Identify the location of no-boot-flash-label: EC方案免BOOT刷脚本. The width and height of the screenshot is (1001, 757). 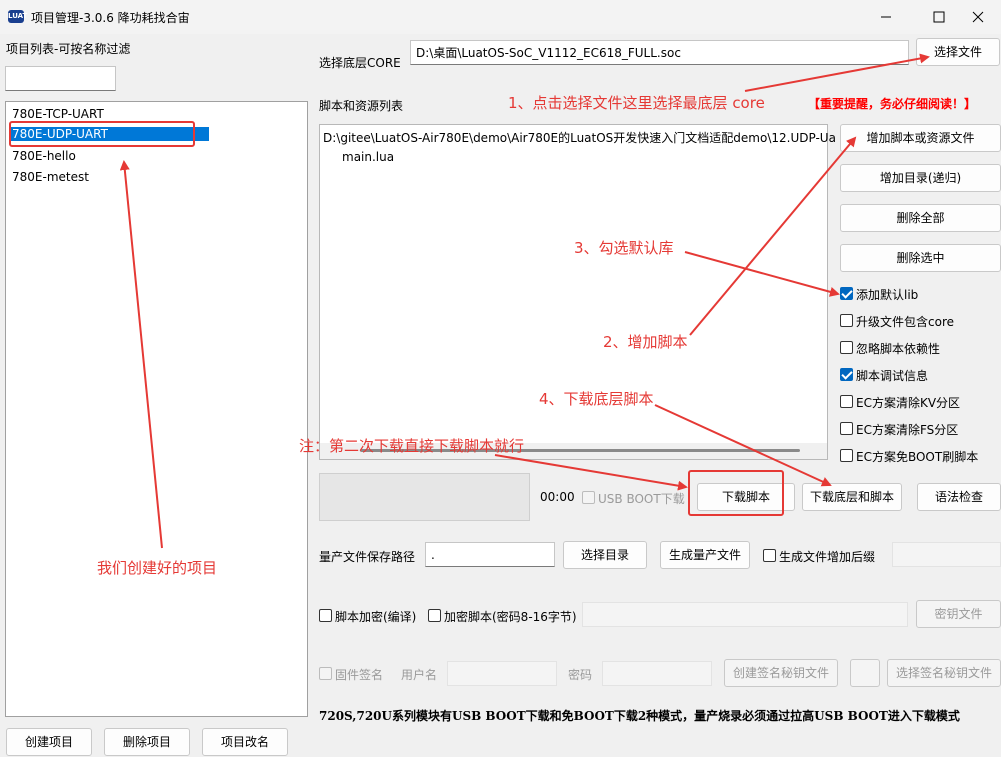
(917, 457).